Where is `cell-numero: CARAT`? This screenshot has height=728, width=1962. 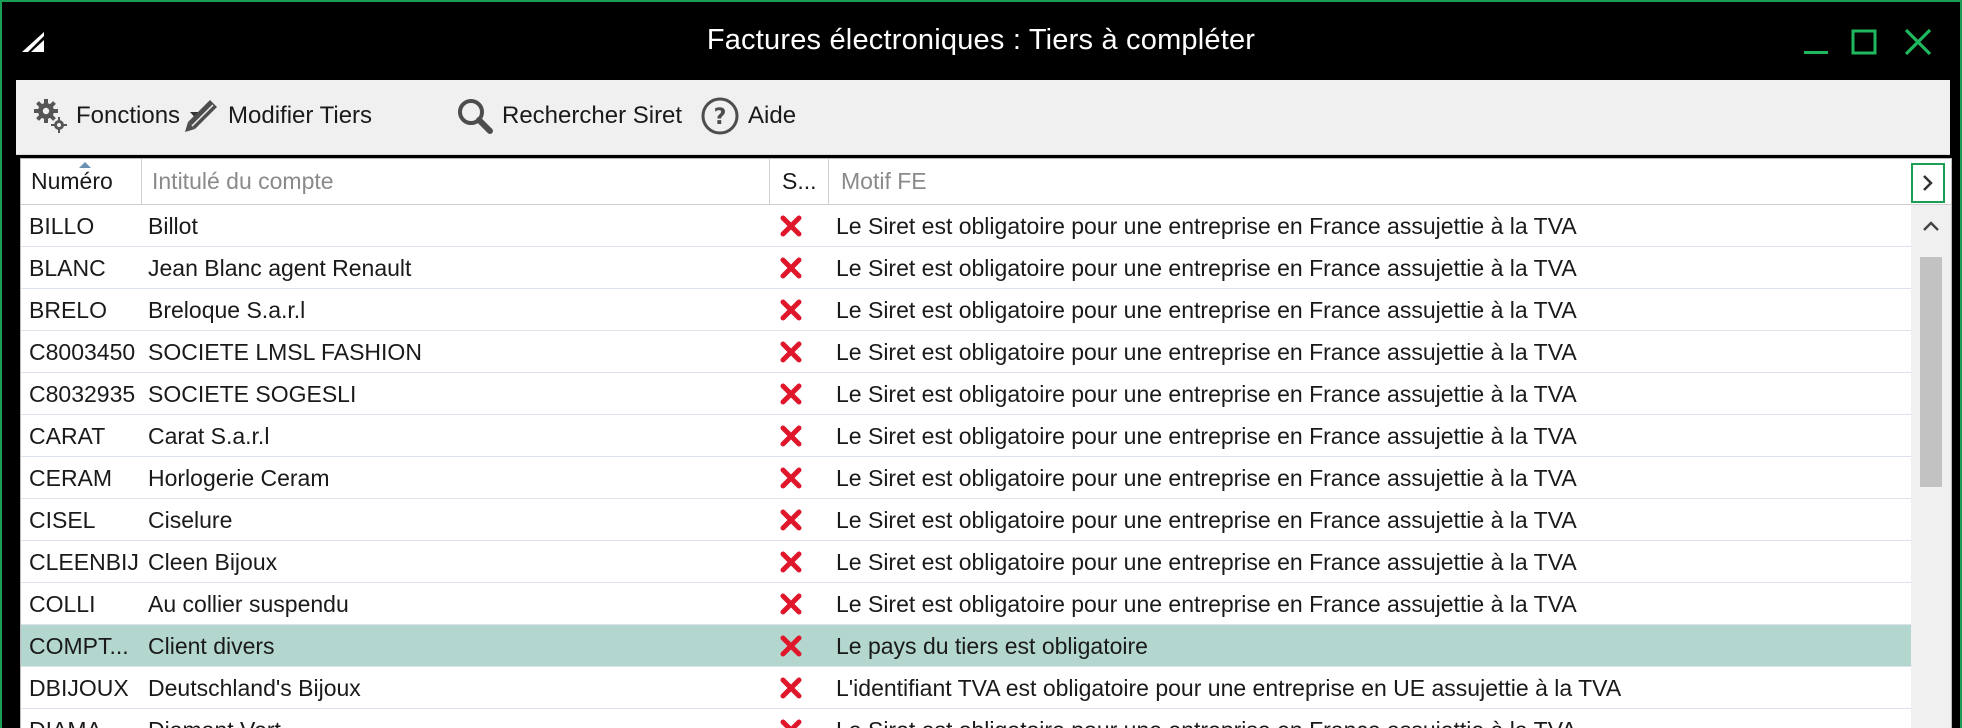 cell-numero: CARAT is located at coordinates (67, 436).